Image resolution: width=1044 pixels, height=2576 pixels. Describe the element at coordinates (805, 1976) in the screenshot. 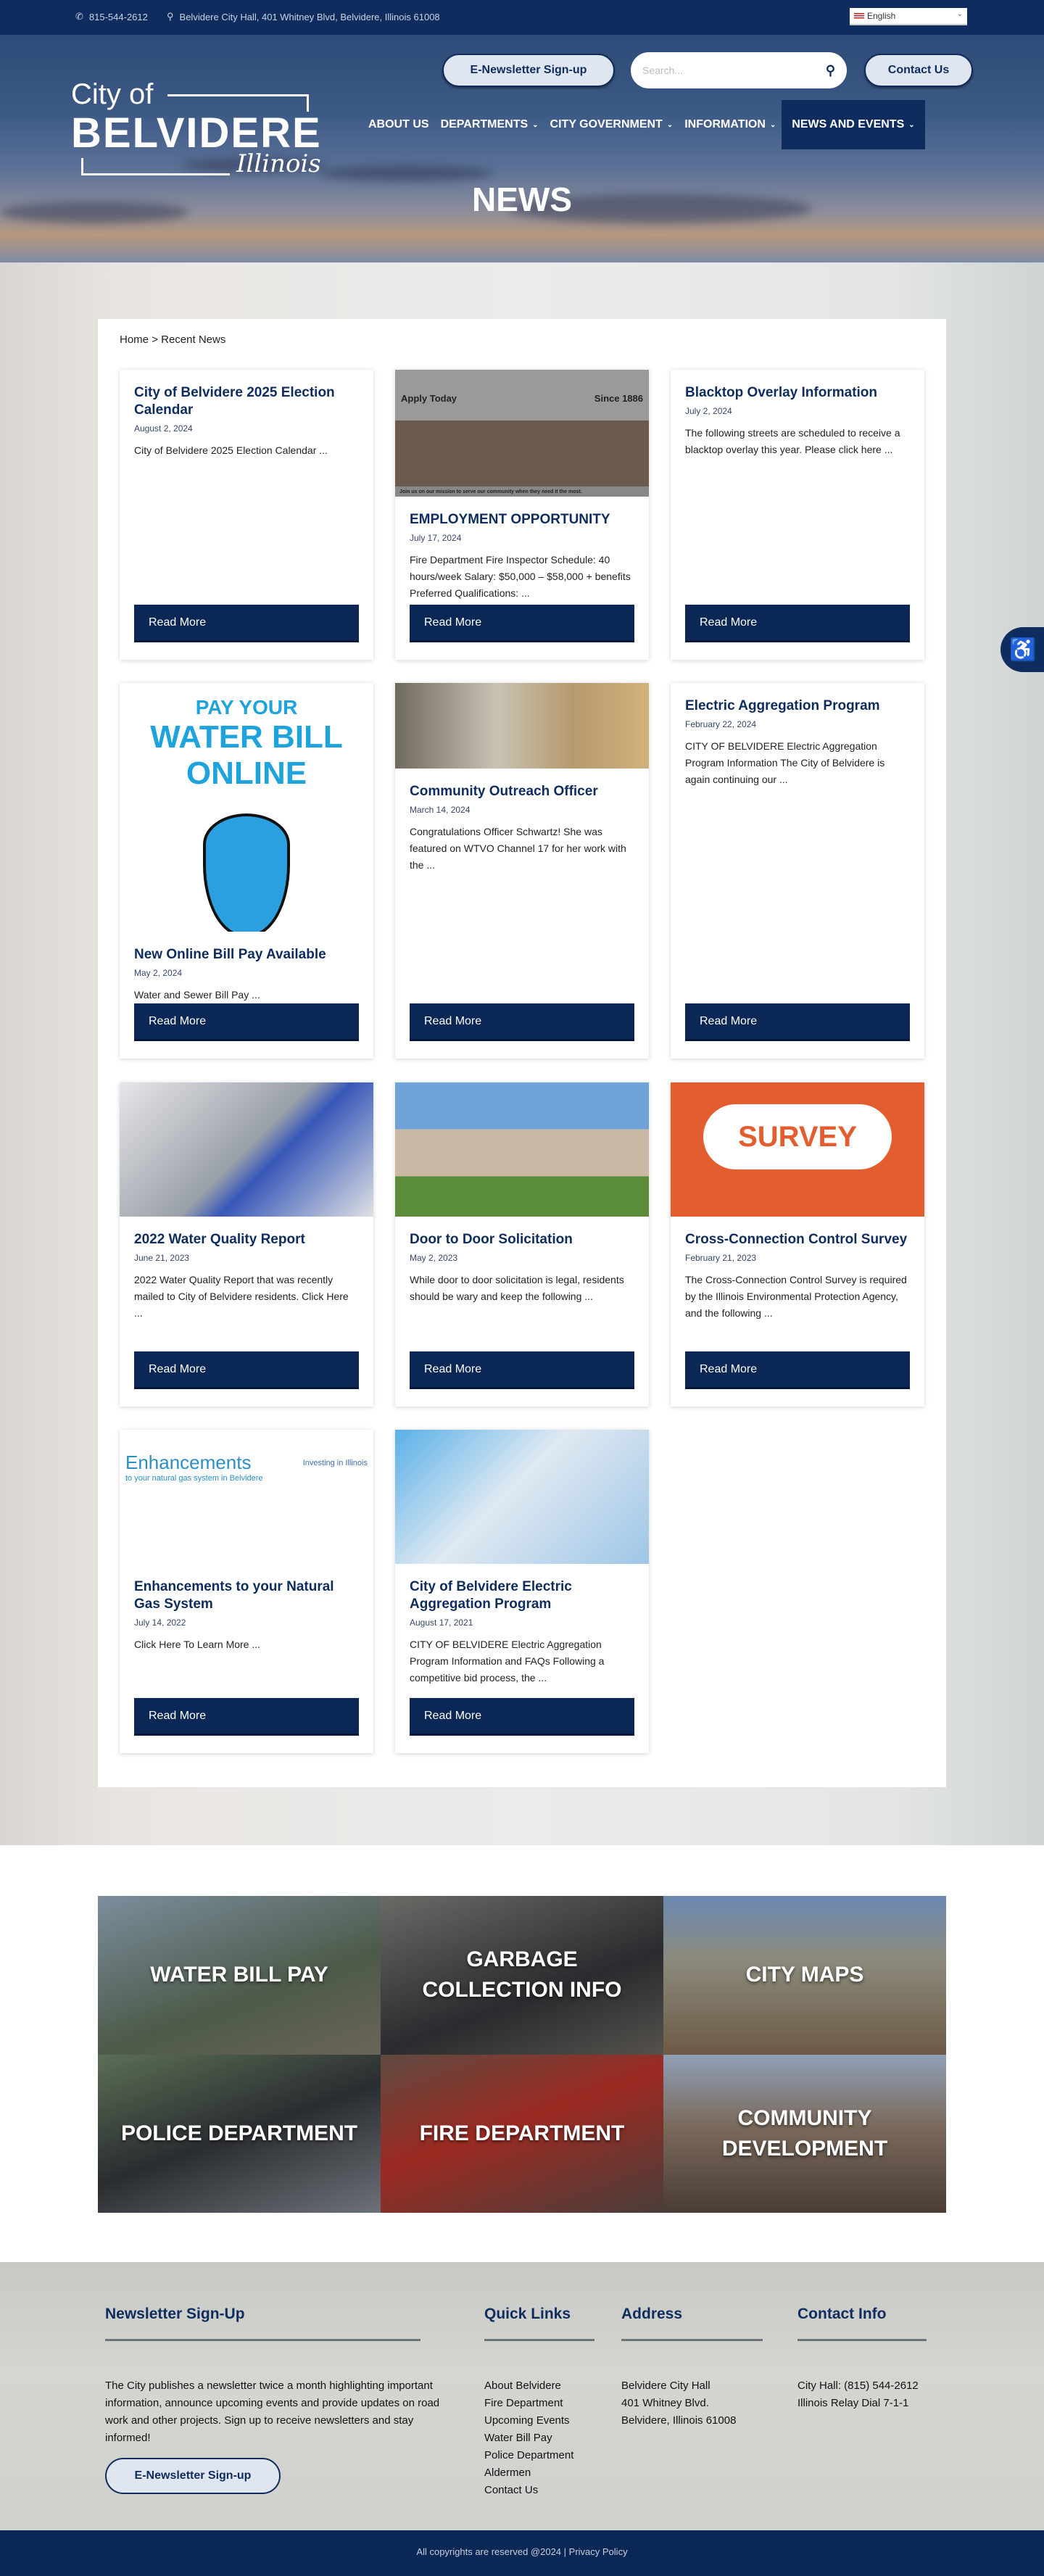

I see `tile-city-maps: CITY MAPS` at that location.